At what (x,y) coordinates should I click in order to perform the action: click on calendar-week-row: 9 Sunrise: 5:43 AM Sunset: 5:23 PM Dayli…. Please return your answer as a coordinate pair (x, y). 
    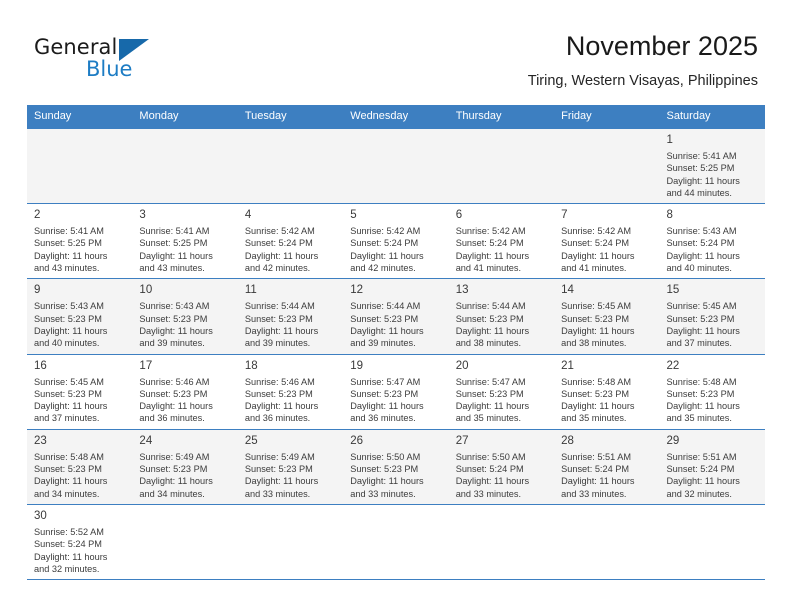
    Looking at the image, I should click on (396, 316).